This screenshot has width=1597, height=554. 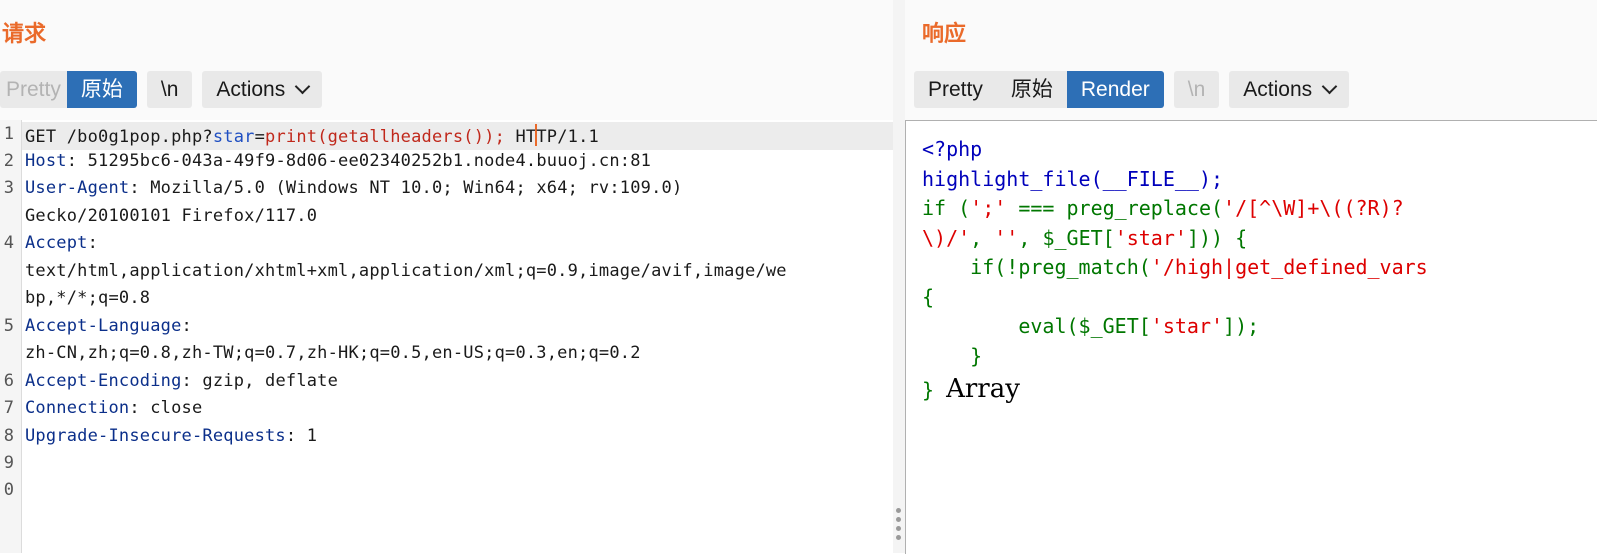 I want to click on header-upgrade-insecure-requests: Upgrade-Insecure-Requests: 1, so click(x=171, y=436).